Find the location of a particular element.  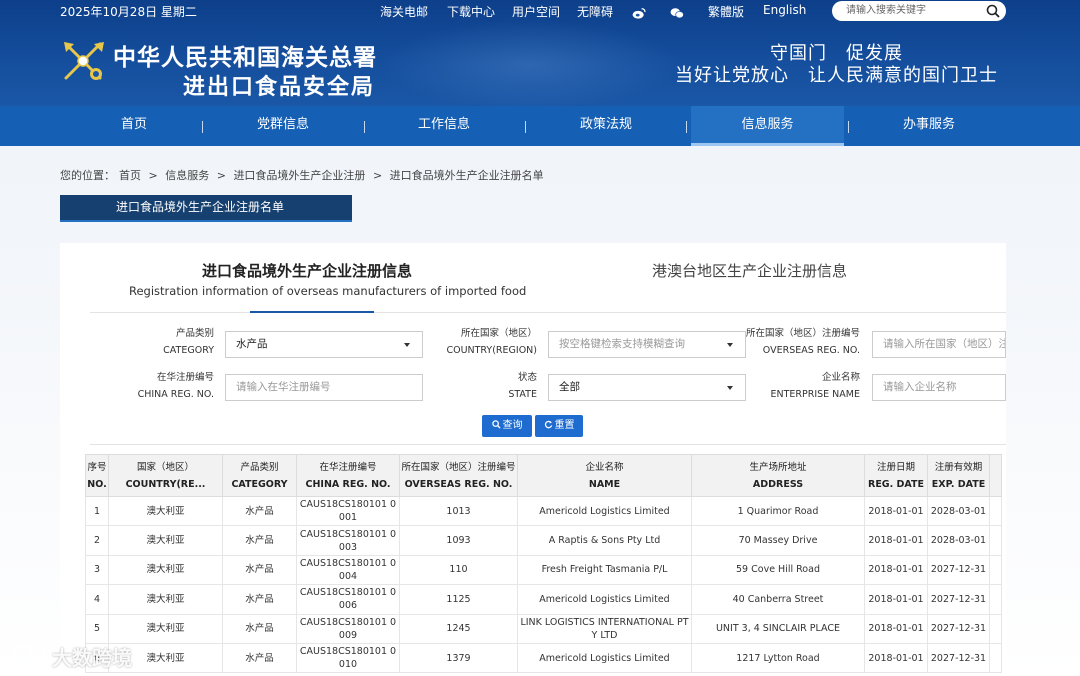

col-label-en: CATEGORY is located at coordinates (259, 484).